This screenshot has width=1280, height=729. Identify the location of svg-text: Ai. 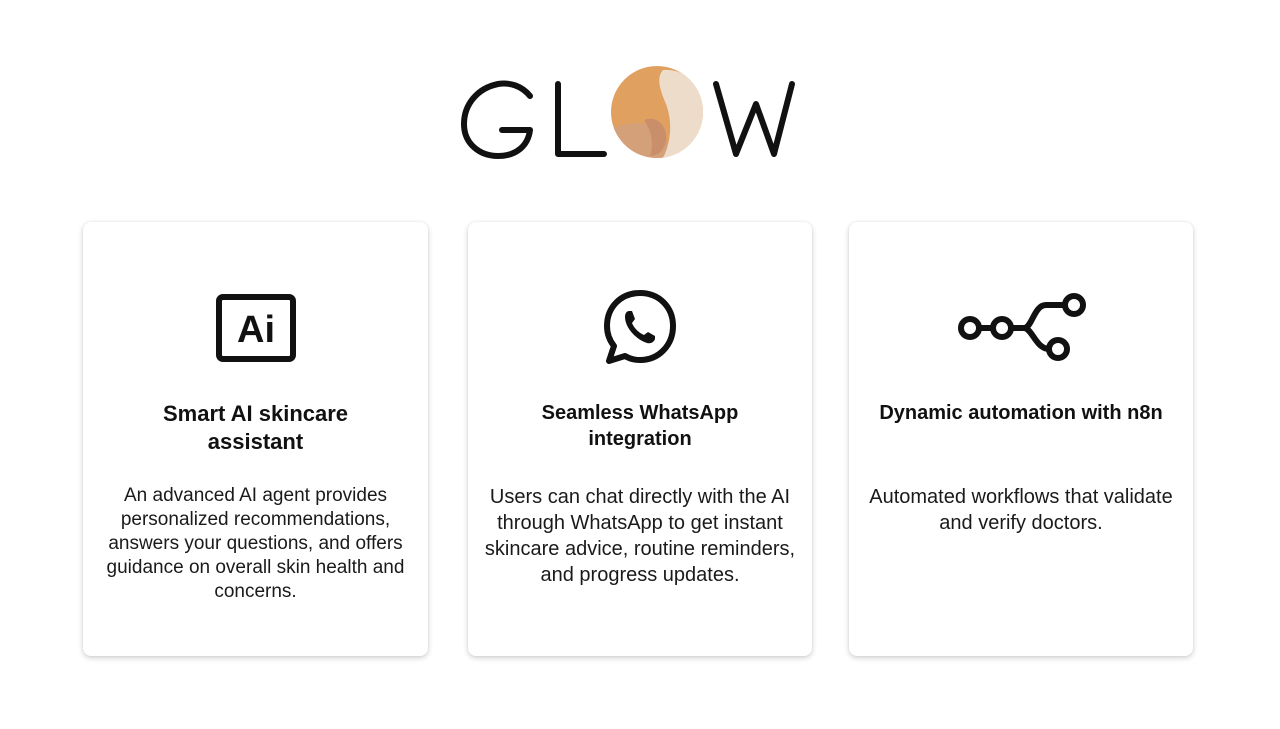
(256, 330).